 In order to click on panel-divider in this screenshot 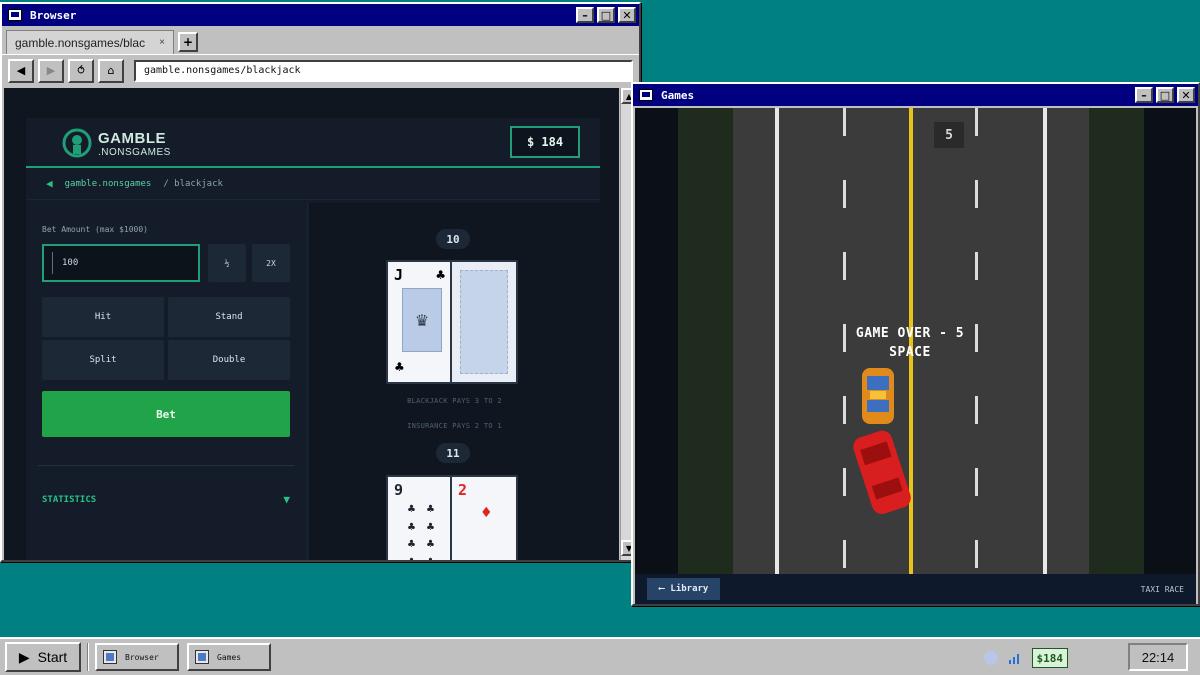, I will do `click(166, 465)`.